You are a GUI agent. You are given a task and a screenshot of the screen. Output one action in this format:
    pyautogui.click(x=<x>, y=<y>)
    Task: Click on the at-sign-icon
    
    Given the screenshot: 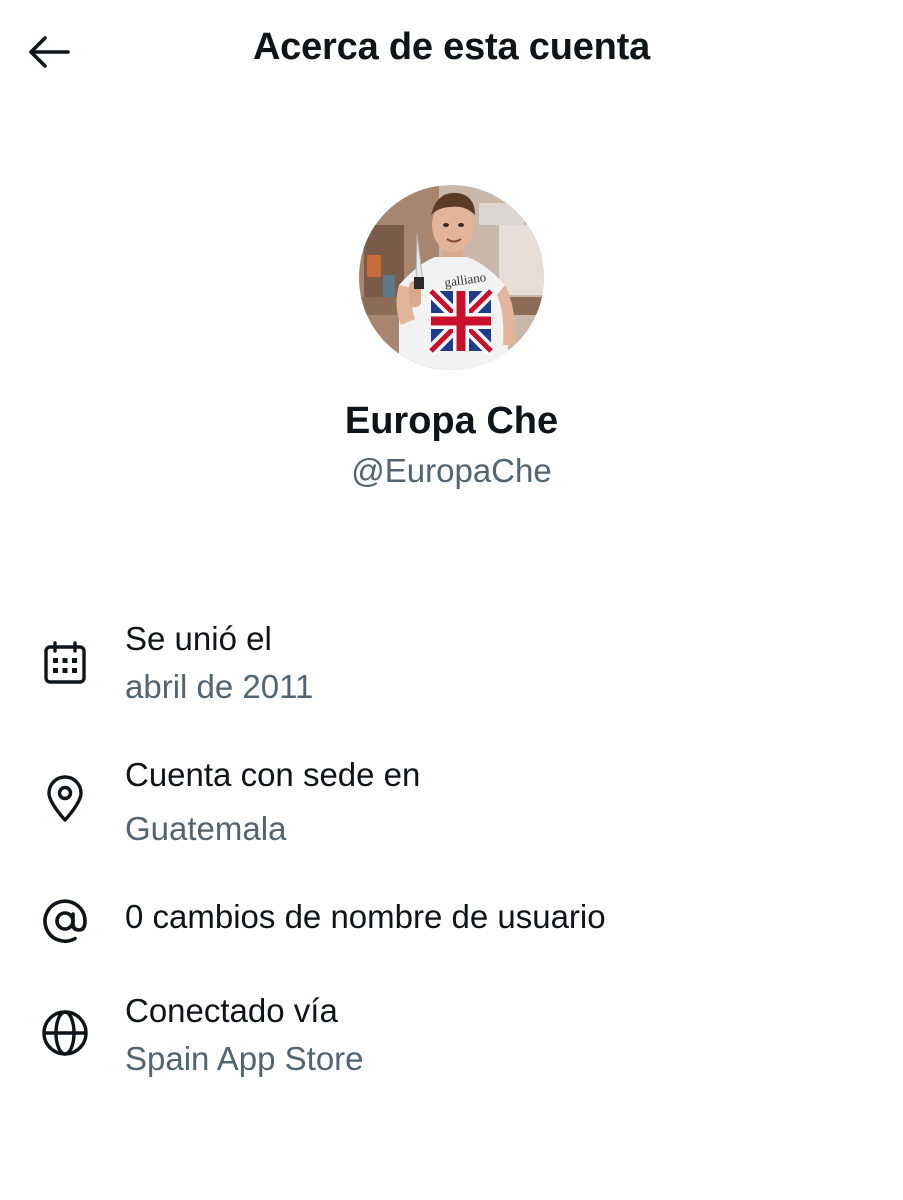 What is the action you would take?
    pyautogui.click(x=65, y=921)
    